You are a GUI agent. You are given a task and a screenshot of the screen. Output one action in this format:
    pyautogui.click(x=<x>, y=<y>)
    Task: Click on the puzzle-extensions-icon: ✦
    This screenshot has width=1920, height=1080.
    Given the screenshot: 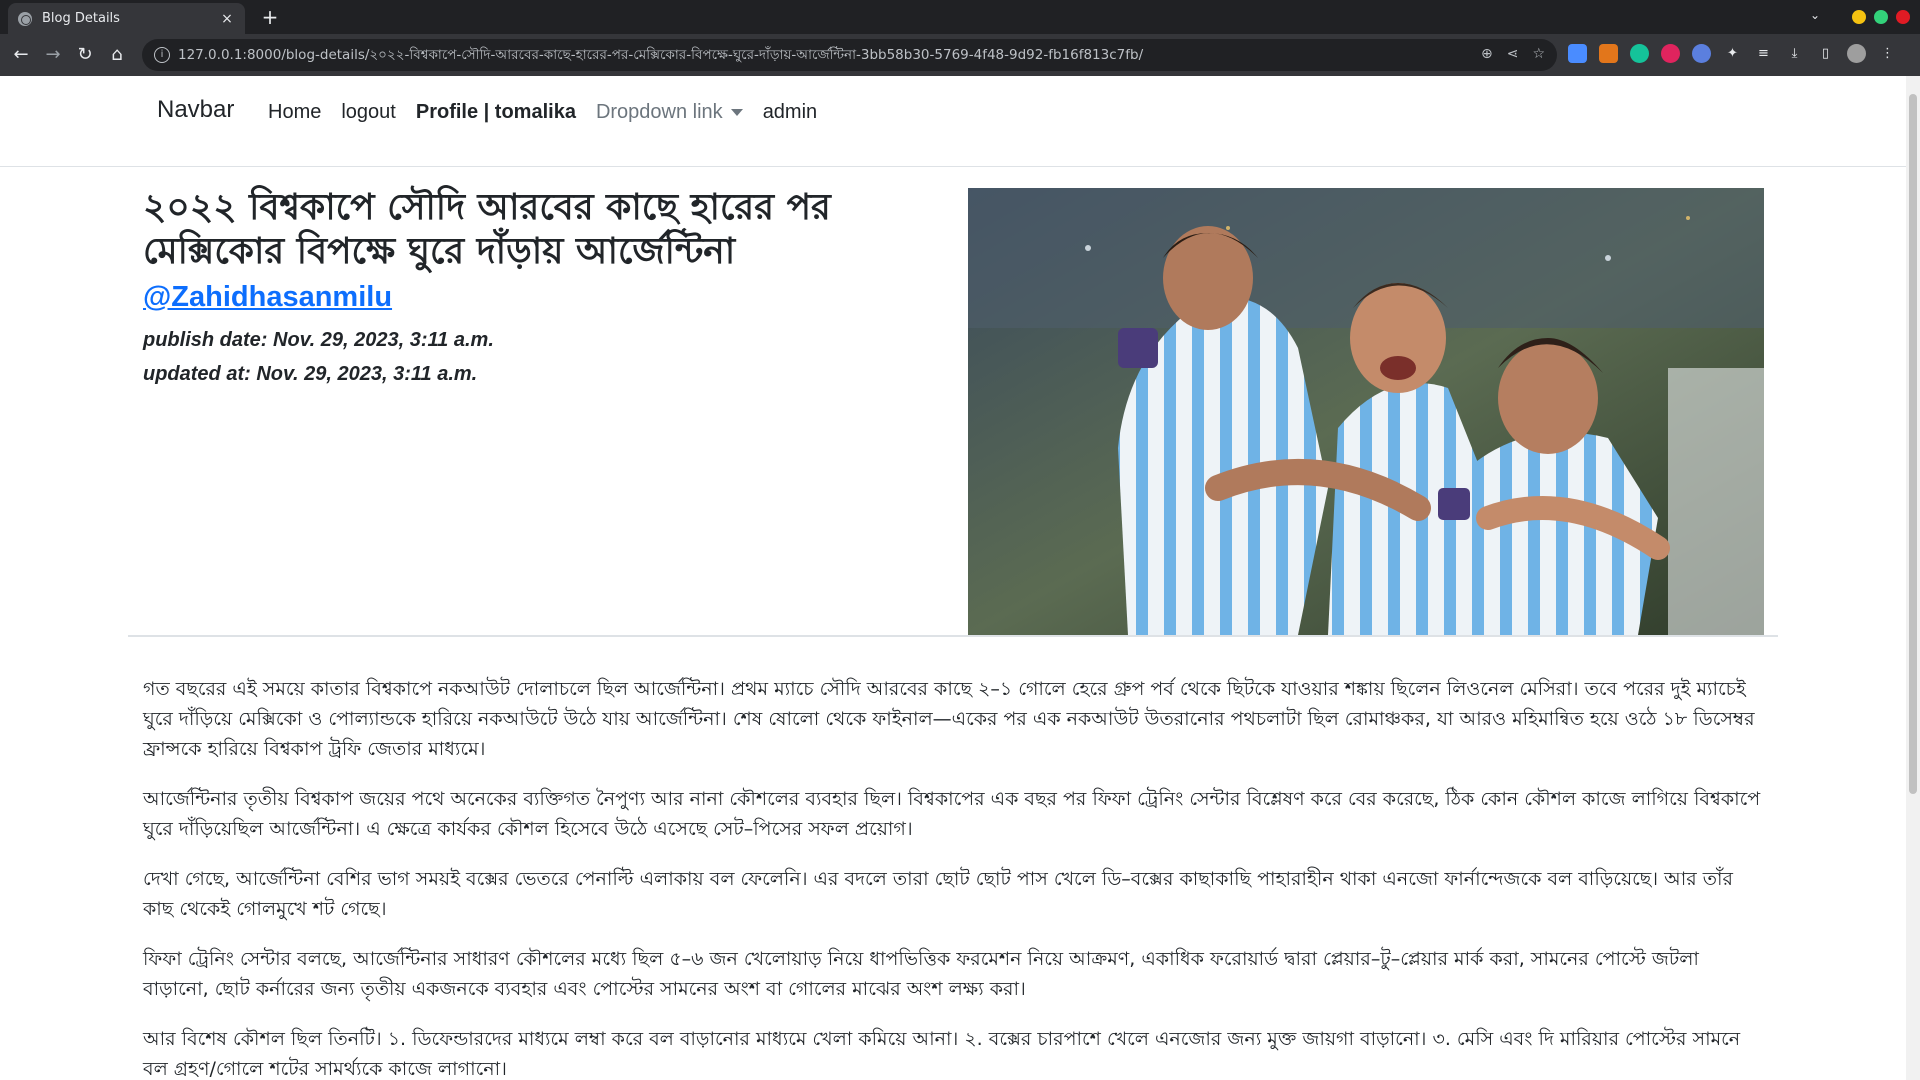 What is the action you would take?
    pyautogui.click(x=1732, y=53)
    